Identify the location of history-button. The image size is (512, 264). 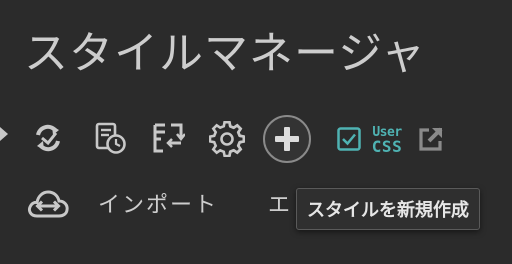
(110, 138).